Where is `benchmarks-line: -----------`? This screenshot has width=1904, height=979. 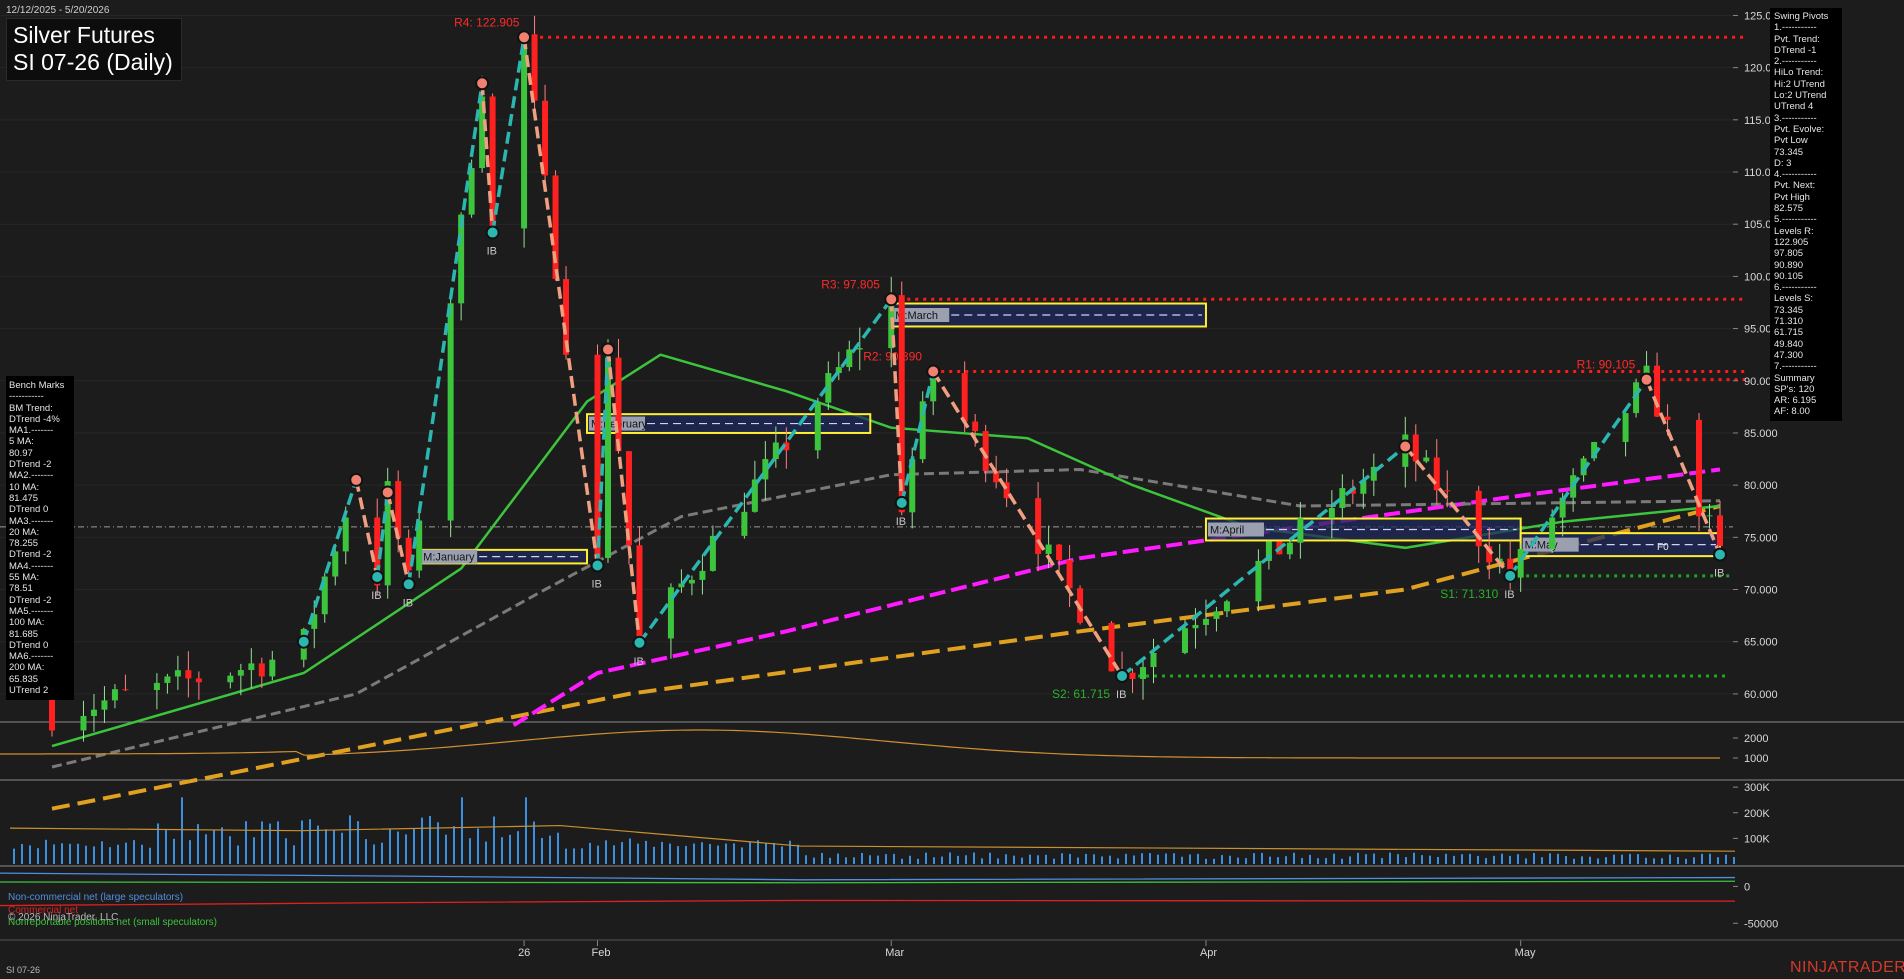 benchmarks-line: ----------- is located at coordinates (26, 397).